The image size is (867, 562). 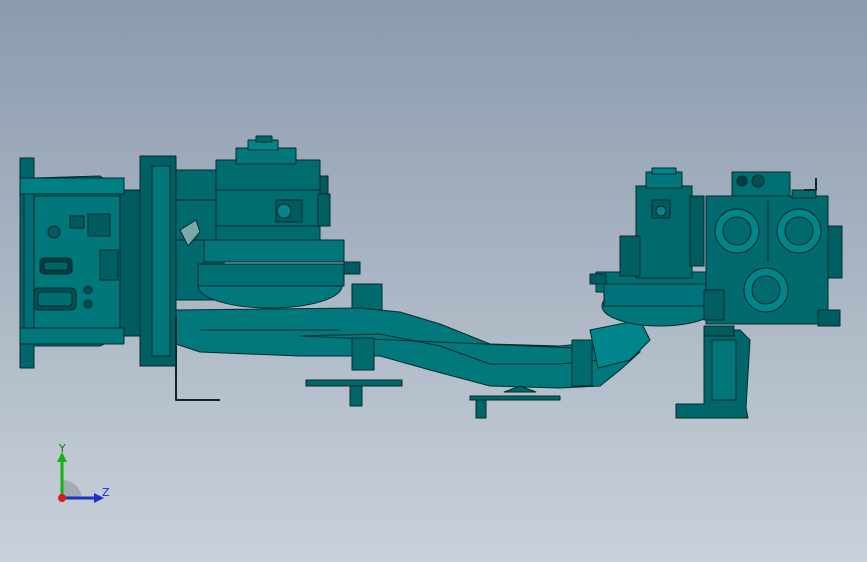 What do you see at coordinates (413, 348) in the screenshot?
I see `axle-beam` at bounding box center [413, 348].